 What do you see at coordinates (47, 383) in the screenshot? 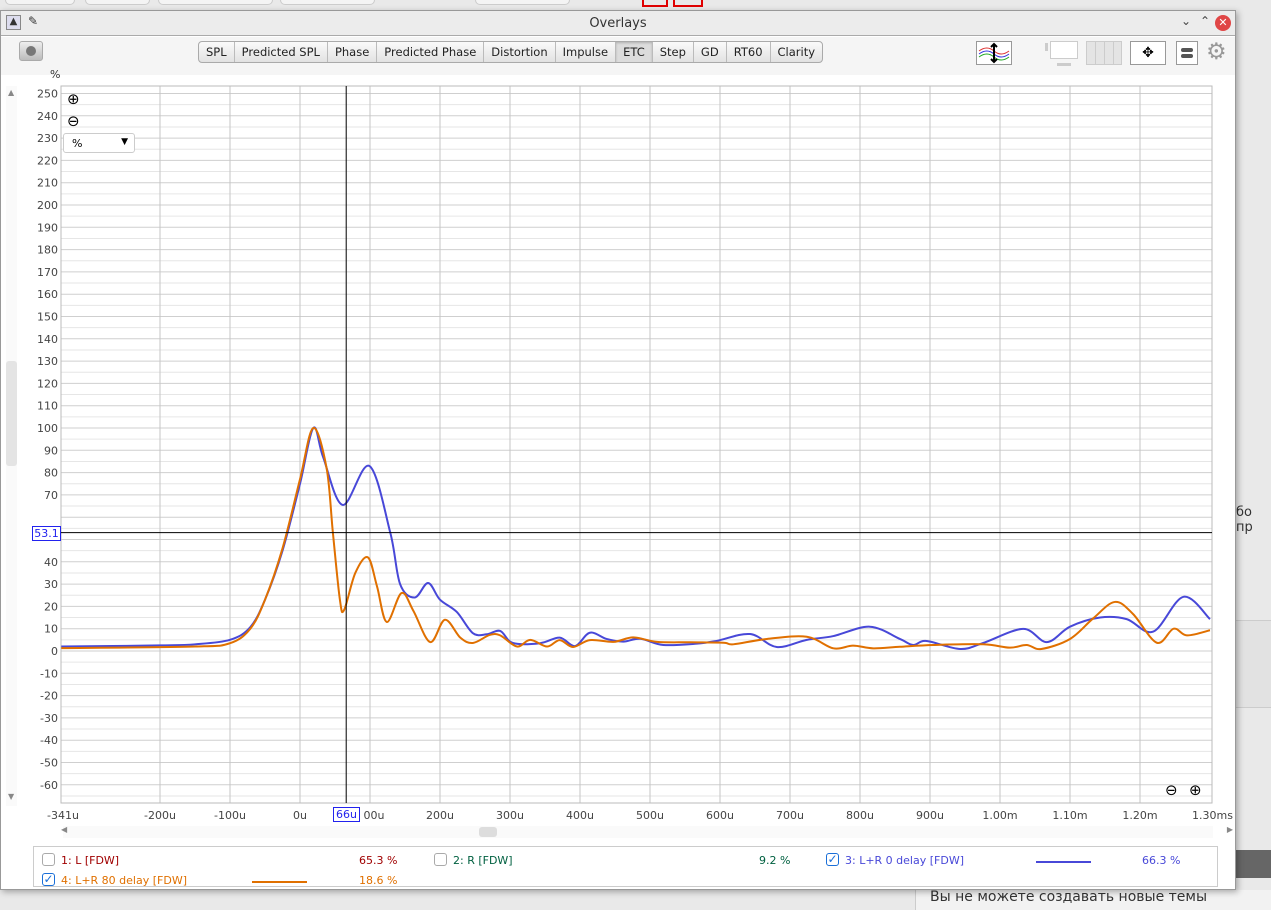
I see `y-tick-label: 120` at bounding box center [47, 383].